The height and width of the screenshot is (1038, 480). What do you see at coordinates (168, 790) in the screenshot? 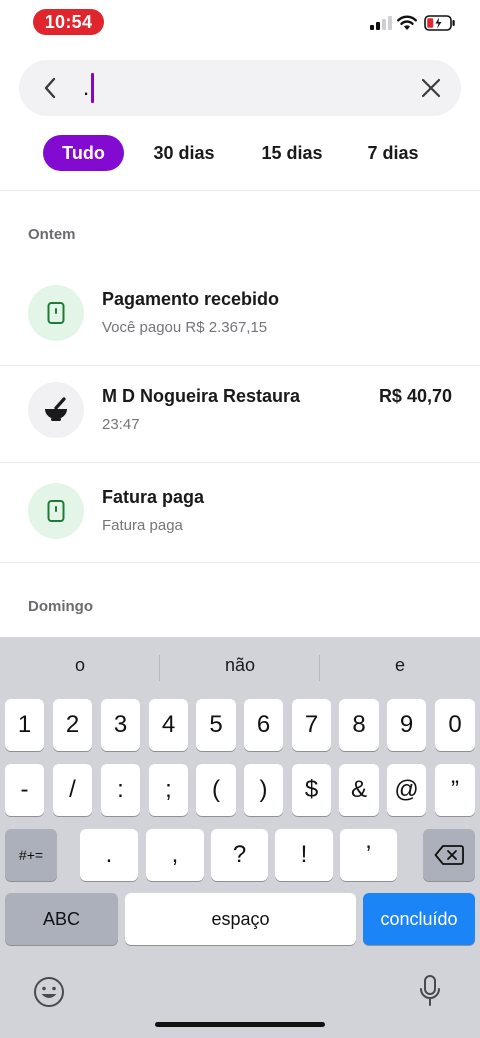
I see `key: ;` at bounding box center [168, 790].